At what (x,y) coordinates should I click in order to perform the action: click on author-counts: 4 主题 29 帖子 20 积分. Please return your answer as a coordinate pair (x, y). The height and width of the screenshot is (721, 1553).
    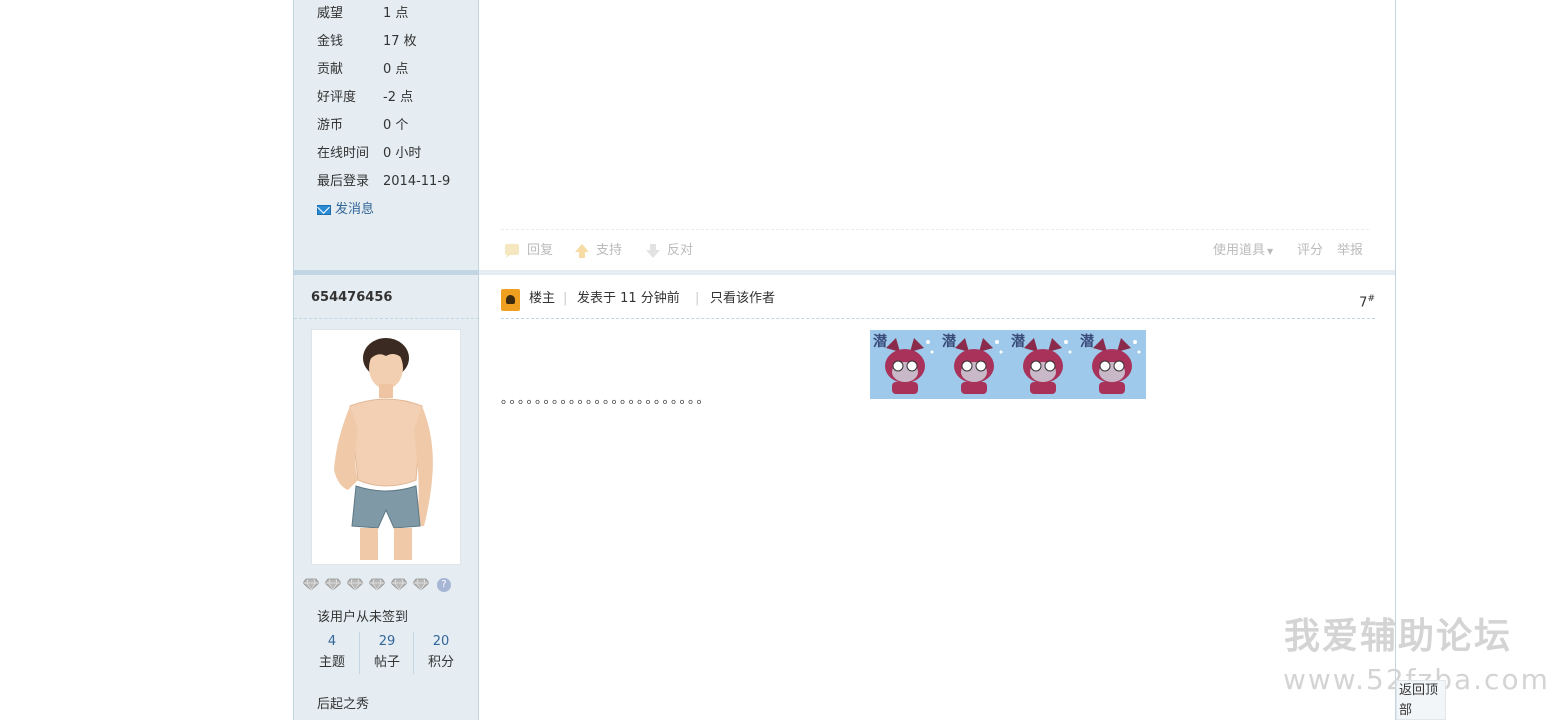
    Looking at the image, I should click on (386, 654).